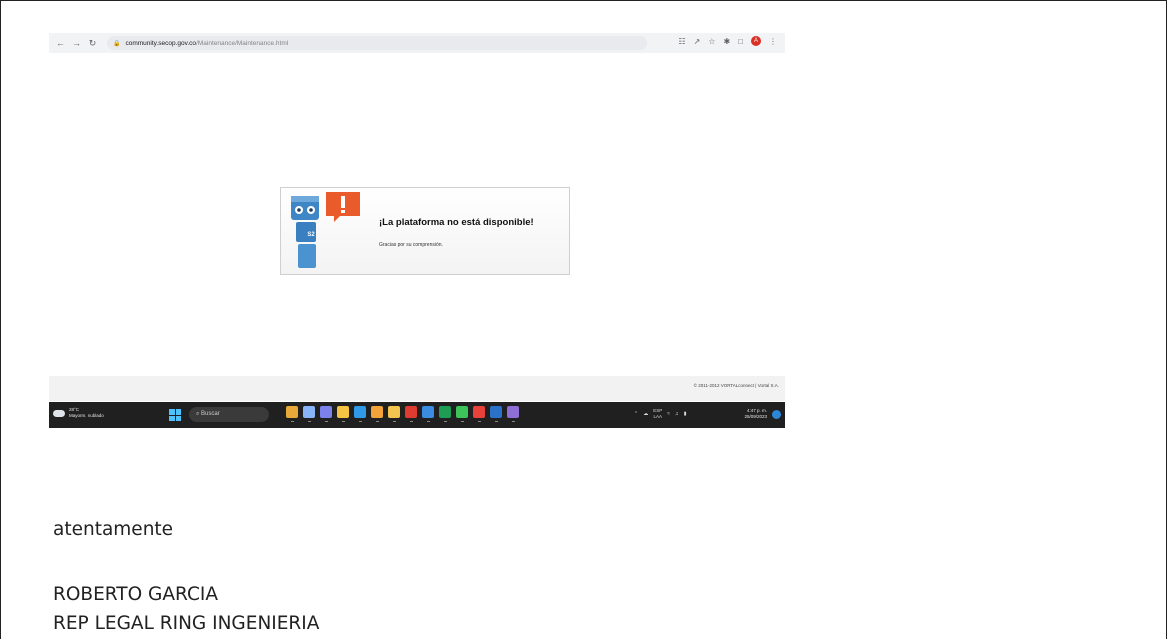 This screenshot has width=1169, height=639. I want to click on widgets-icon, so click(292, 414).